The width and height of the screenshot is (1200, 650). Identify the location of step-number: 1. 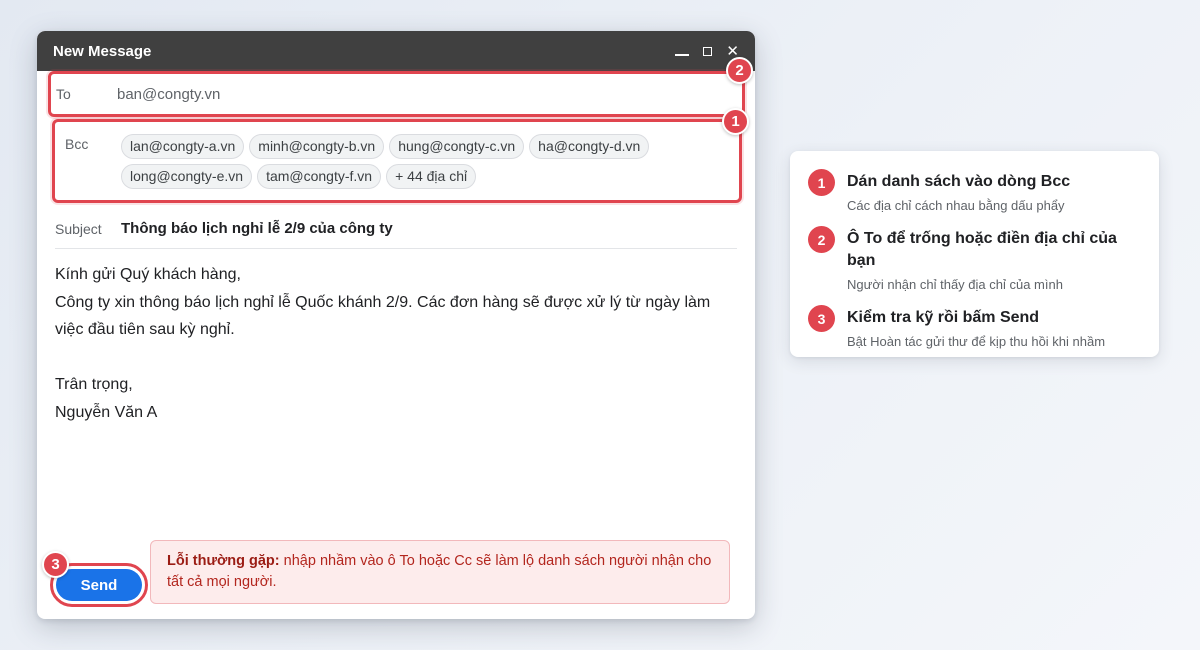
(821, 182).